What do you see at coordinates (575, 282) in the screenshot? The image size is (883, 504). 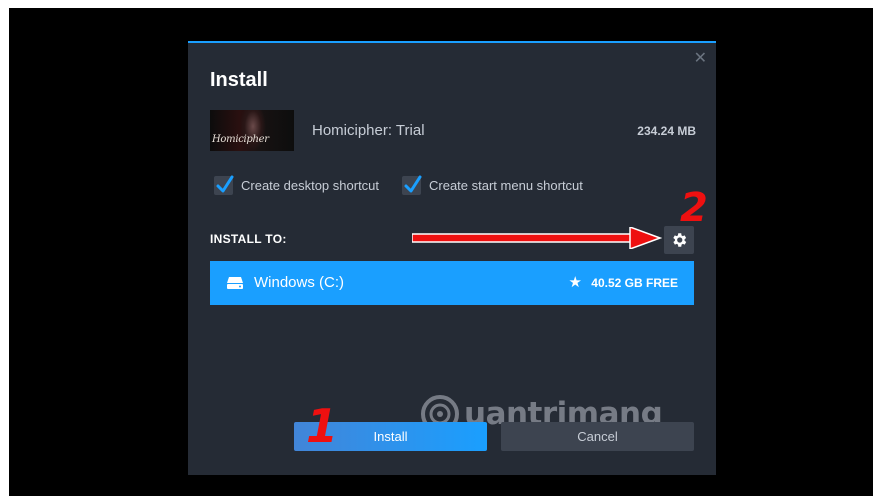 I see `star-icon: ★` at bounding box center [575, 282].